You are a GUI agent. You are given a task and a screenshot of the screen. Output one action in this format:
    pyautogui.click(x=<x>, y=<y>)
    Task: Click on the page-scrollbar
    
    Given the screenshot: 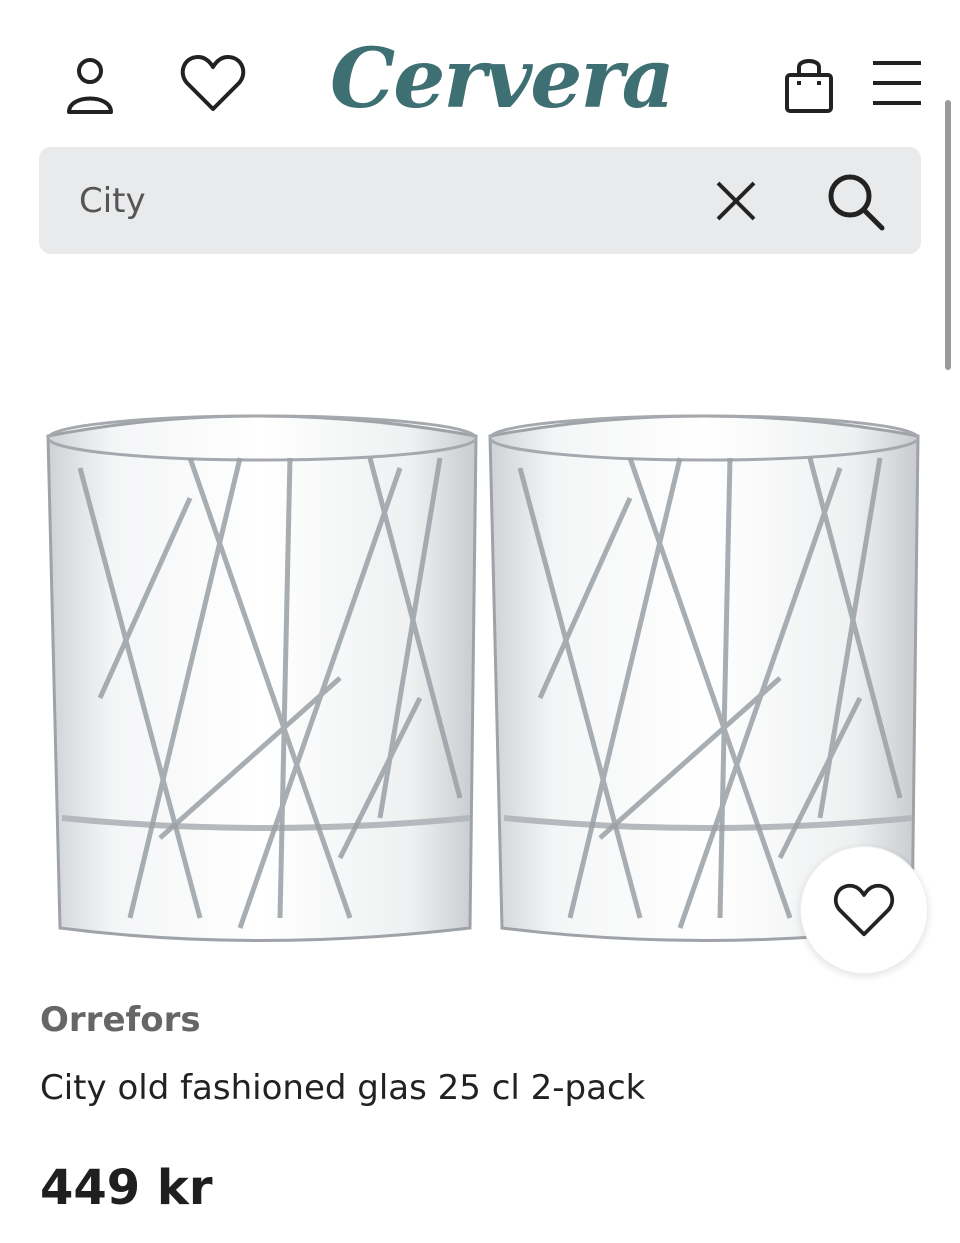 What is the action you would take?
    pyautogui.click(x=948, y=235)
    